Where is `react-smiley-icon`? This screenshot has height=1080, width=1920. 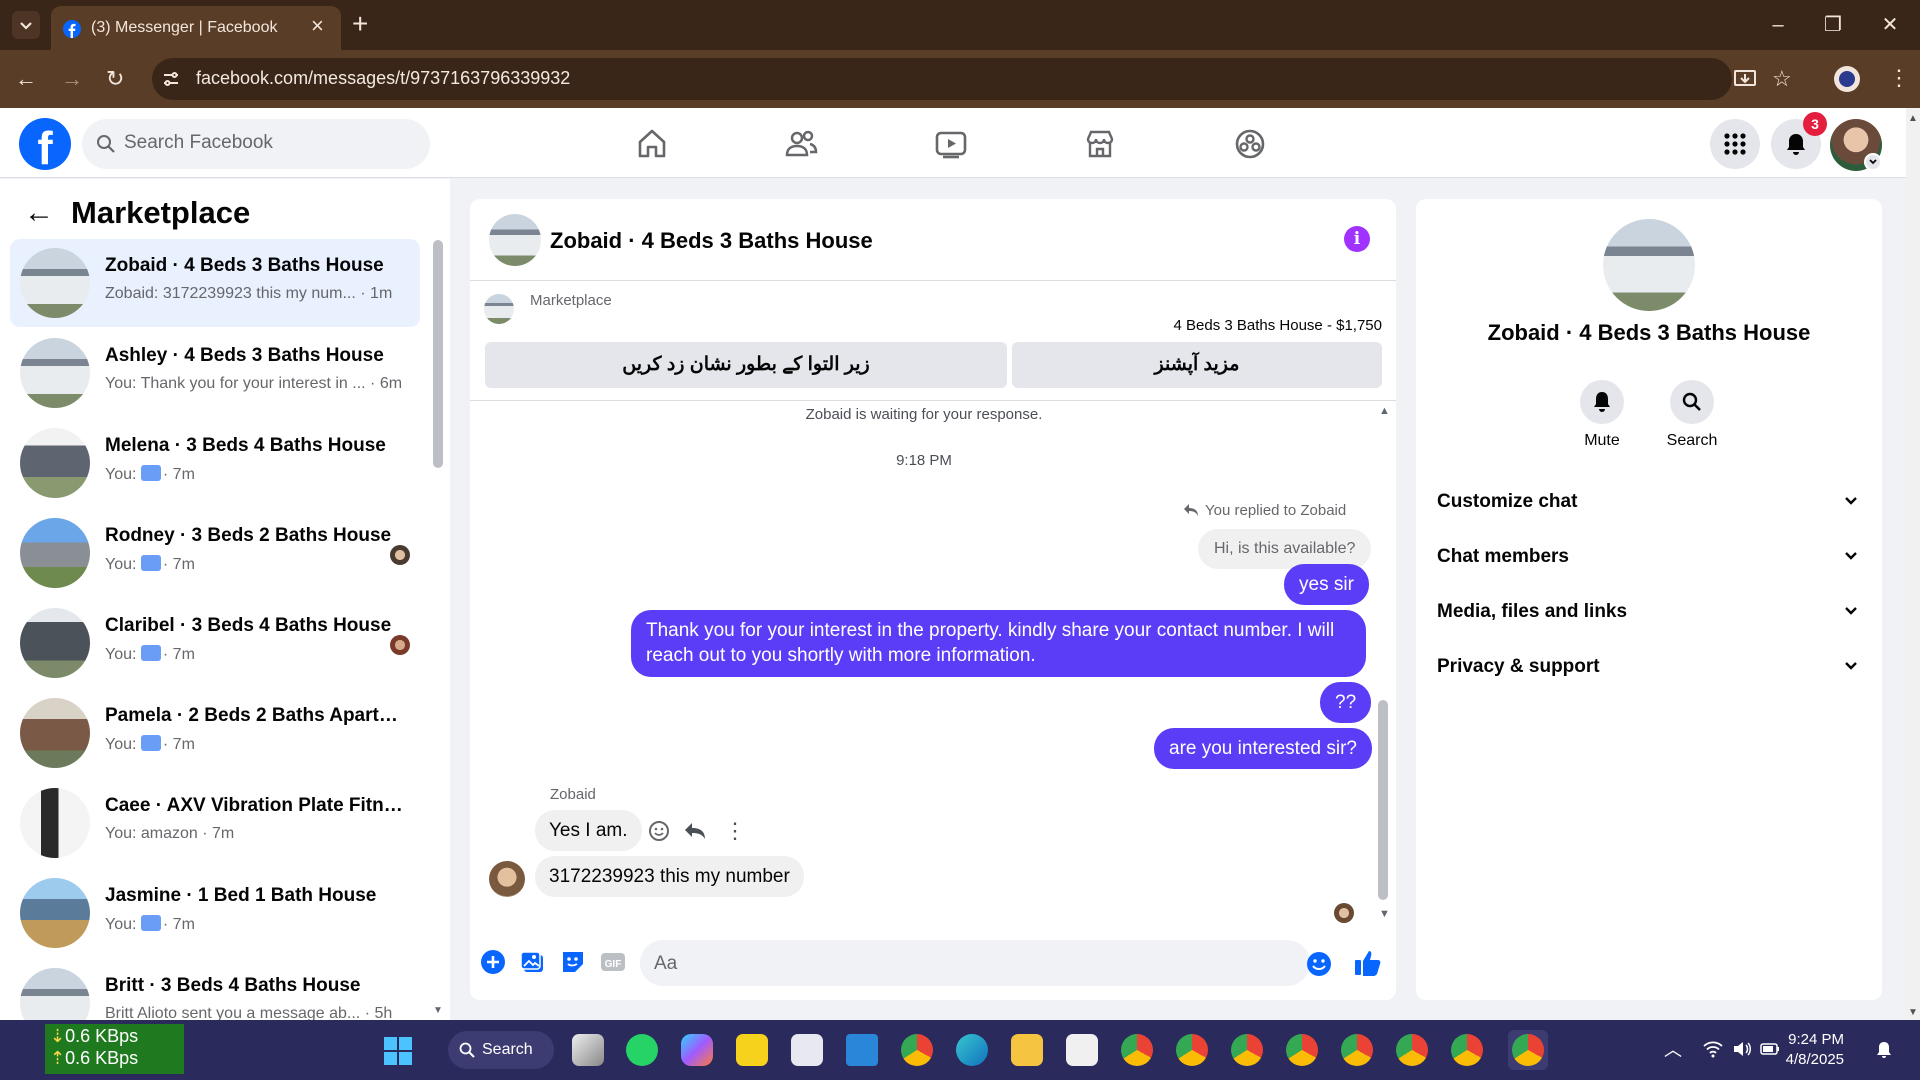 react-smiley-icon is located at coordinates (659, 831).